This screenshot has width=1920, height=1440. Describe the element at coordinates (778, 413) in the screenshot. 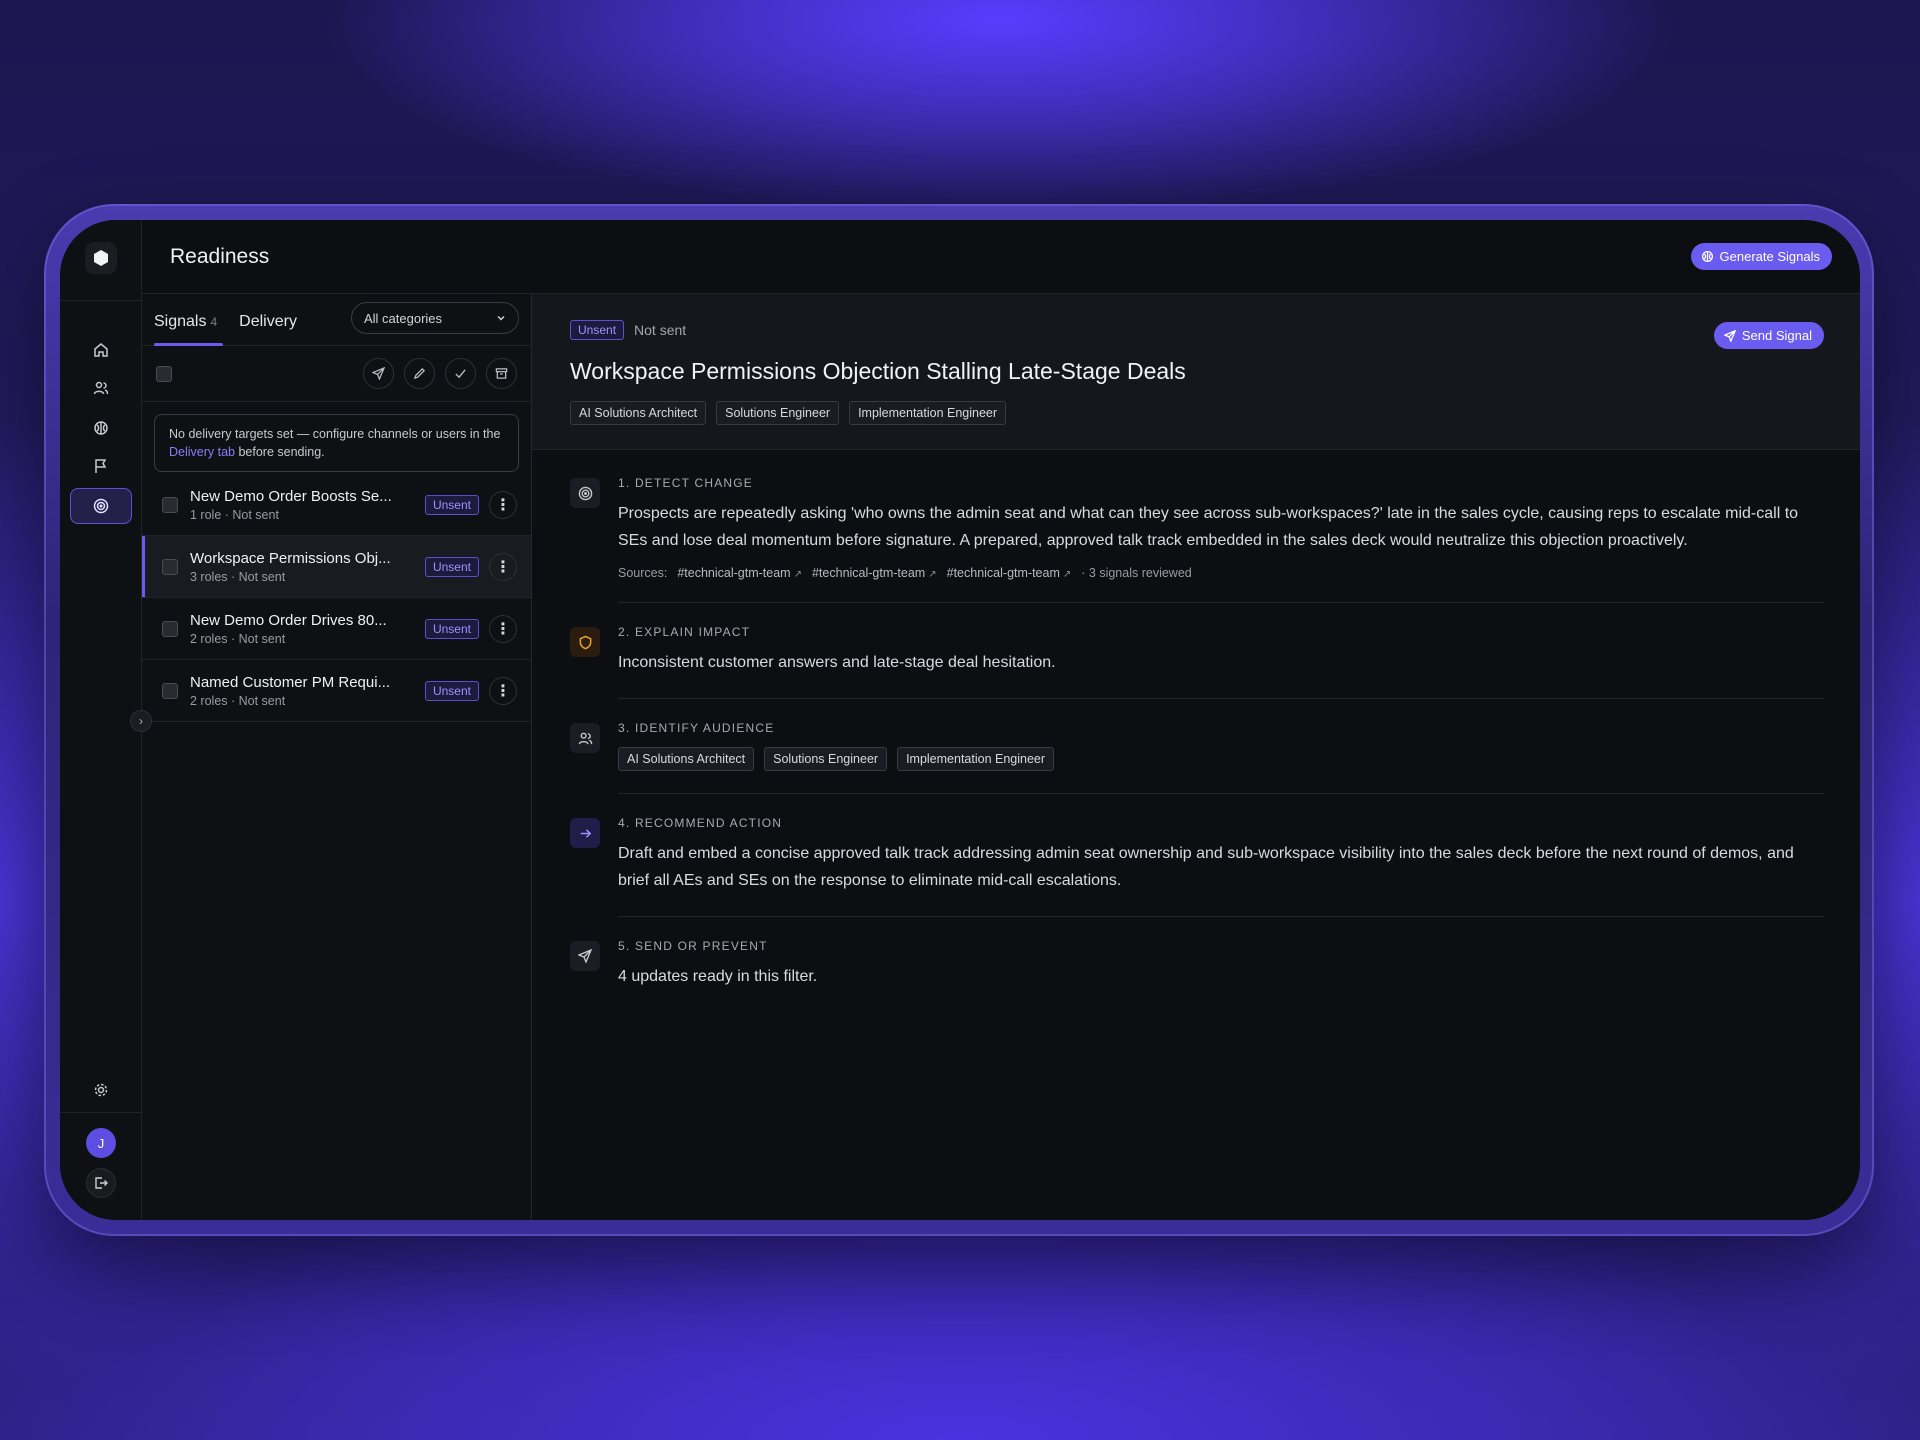

I see `role-tag: Solutions Engineer` at that location.